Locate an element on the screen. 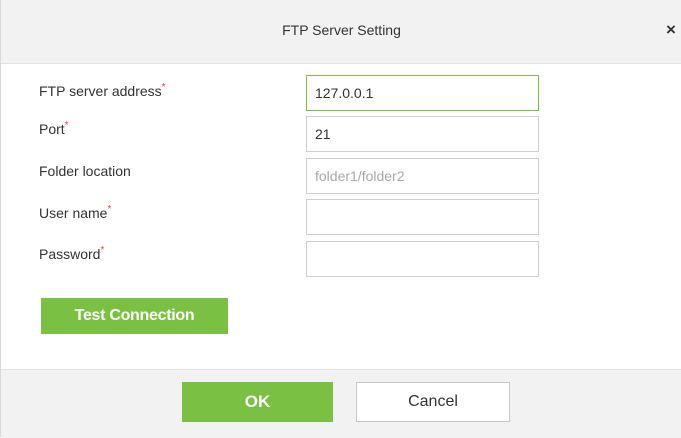  folder-location-label: Folder location is located at coordinates (85, 171).